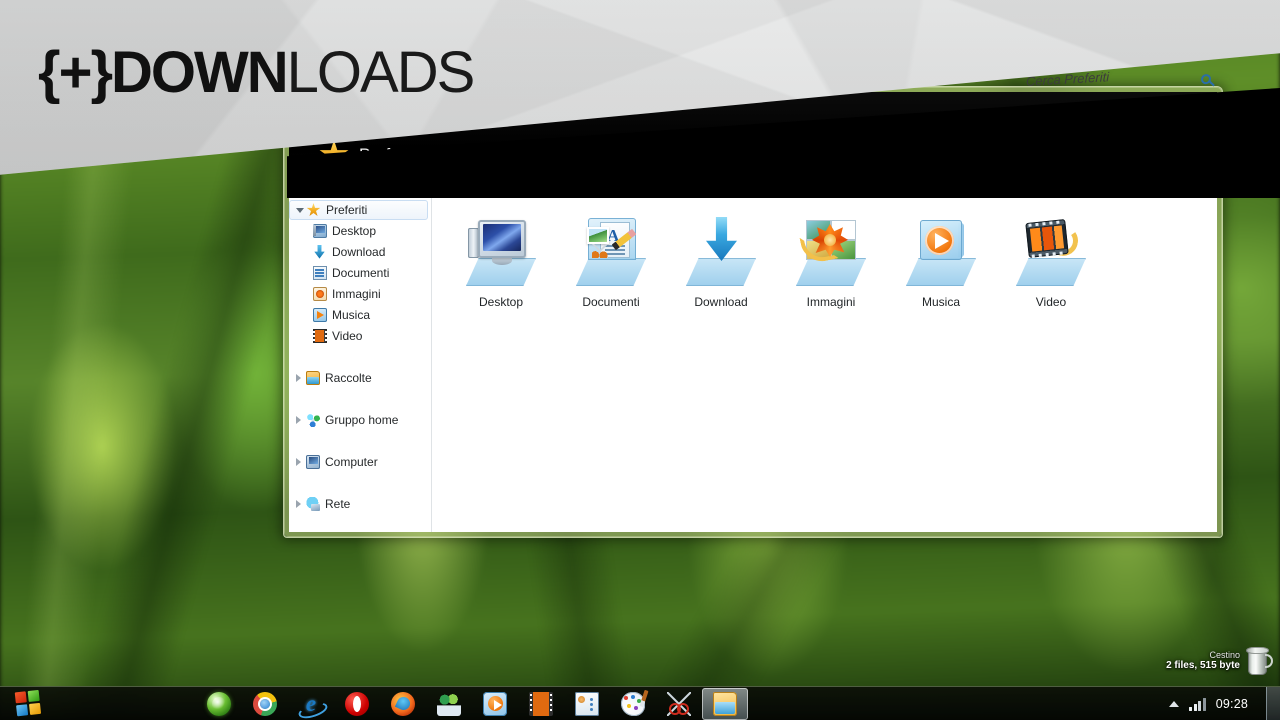  Describe the element at coordinates (256, 73) in the screenshot. I see `site-logo: {+}DOWNLOADS` at that location.